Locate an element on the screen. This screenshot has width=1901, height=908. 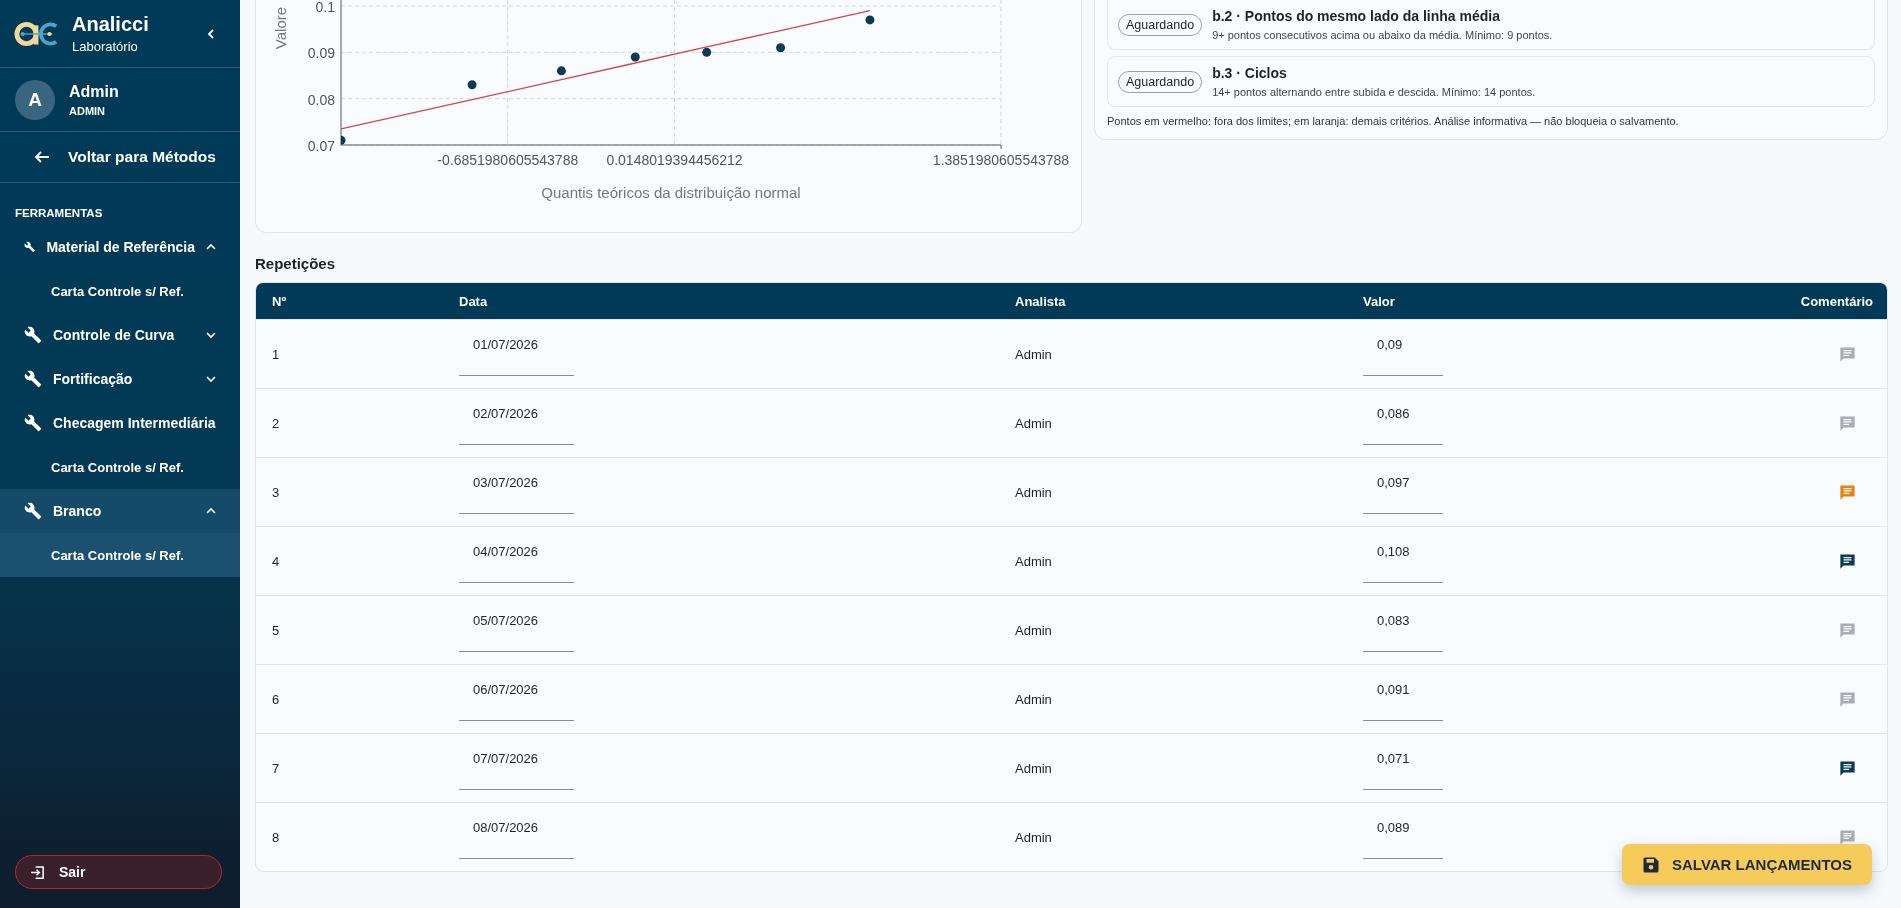
y-tick-label: 0.1 is located at coordinates (325, 7).